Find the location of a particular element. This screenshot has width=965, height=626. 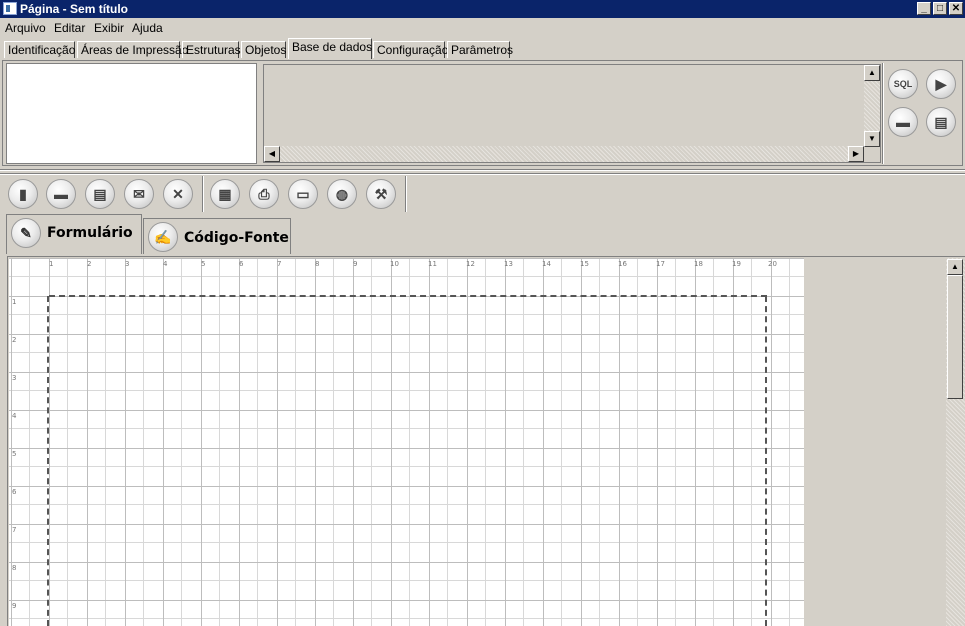

tab-formulario: ✎ Formulário is located at coordinates (74, 234).